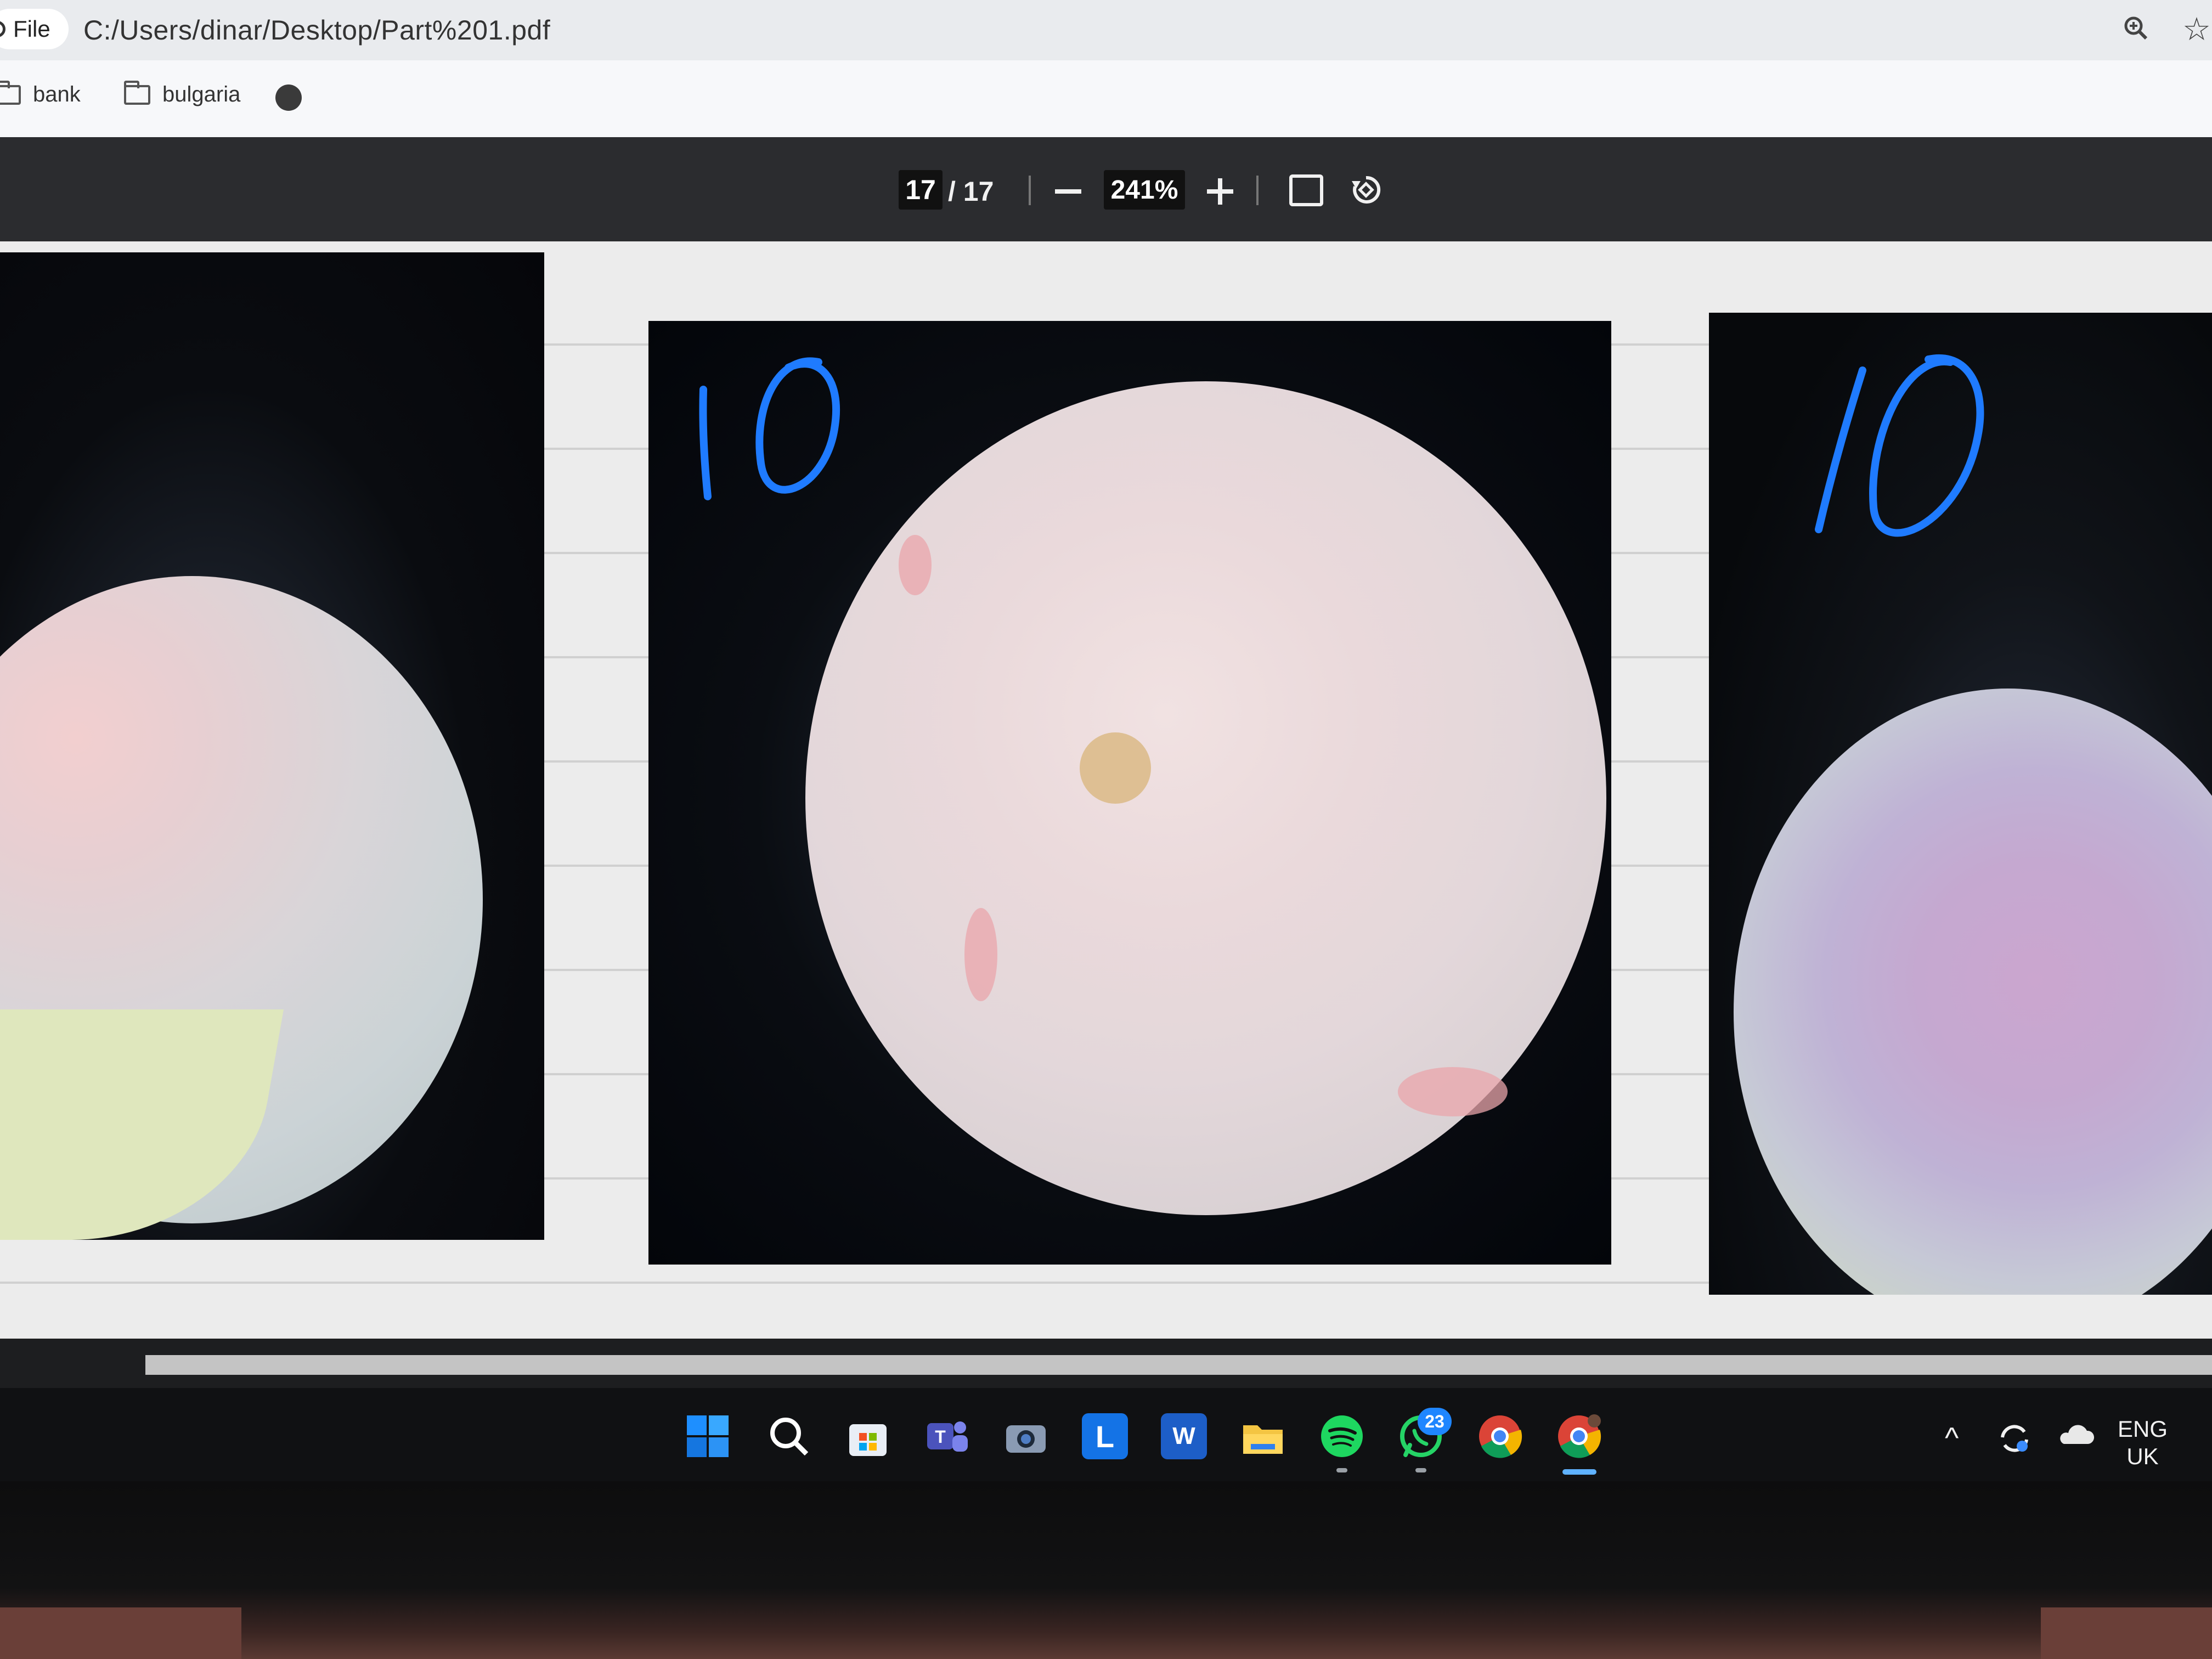 The image size is (2212, 1659). Describe the element at coordinates (971, 192) in the screenshot. I see `total-pages: / 17` at that location.